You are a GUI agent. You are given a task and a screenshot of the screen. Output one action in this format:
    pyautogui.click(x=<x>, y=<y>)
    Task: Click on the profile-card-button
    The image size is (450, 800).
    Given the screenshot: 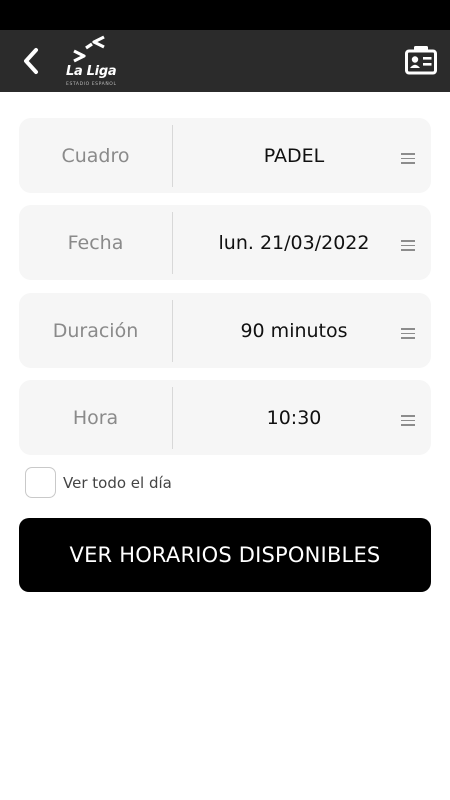 What is the action you would take?
    pyautogui.click(x=421, y=61)
    